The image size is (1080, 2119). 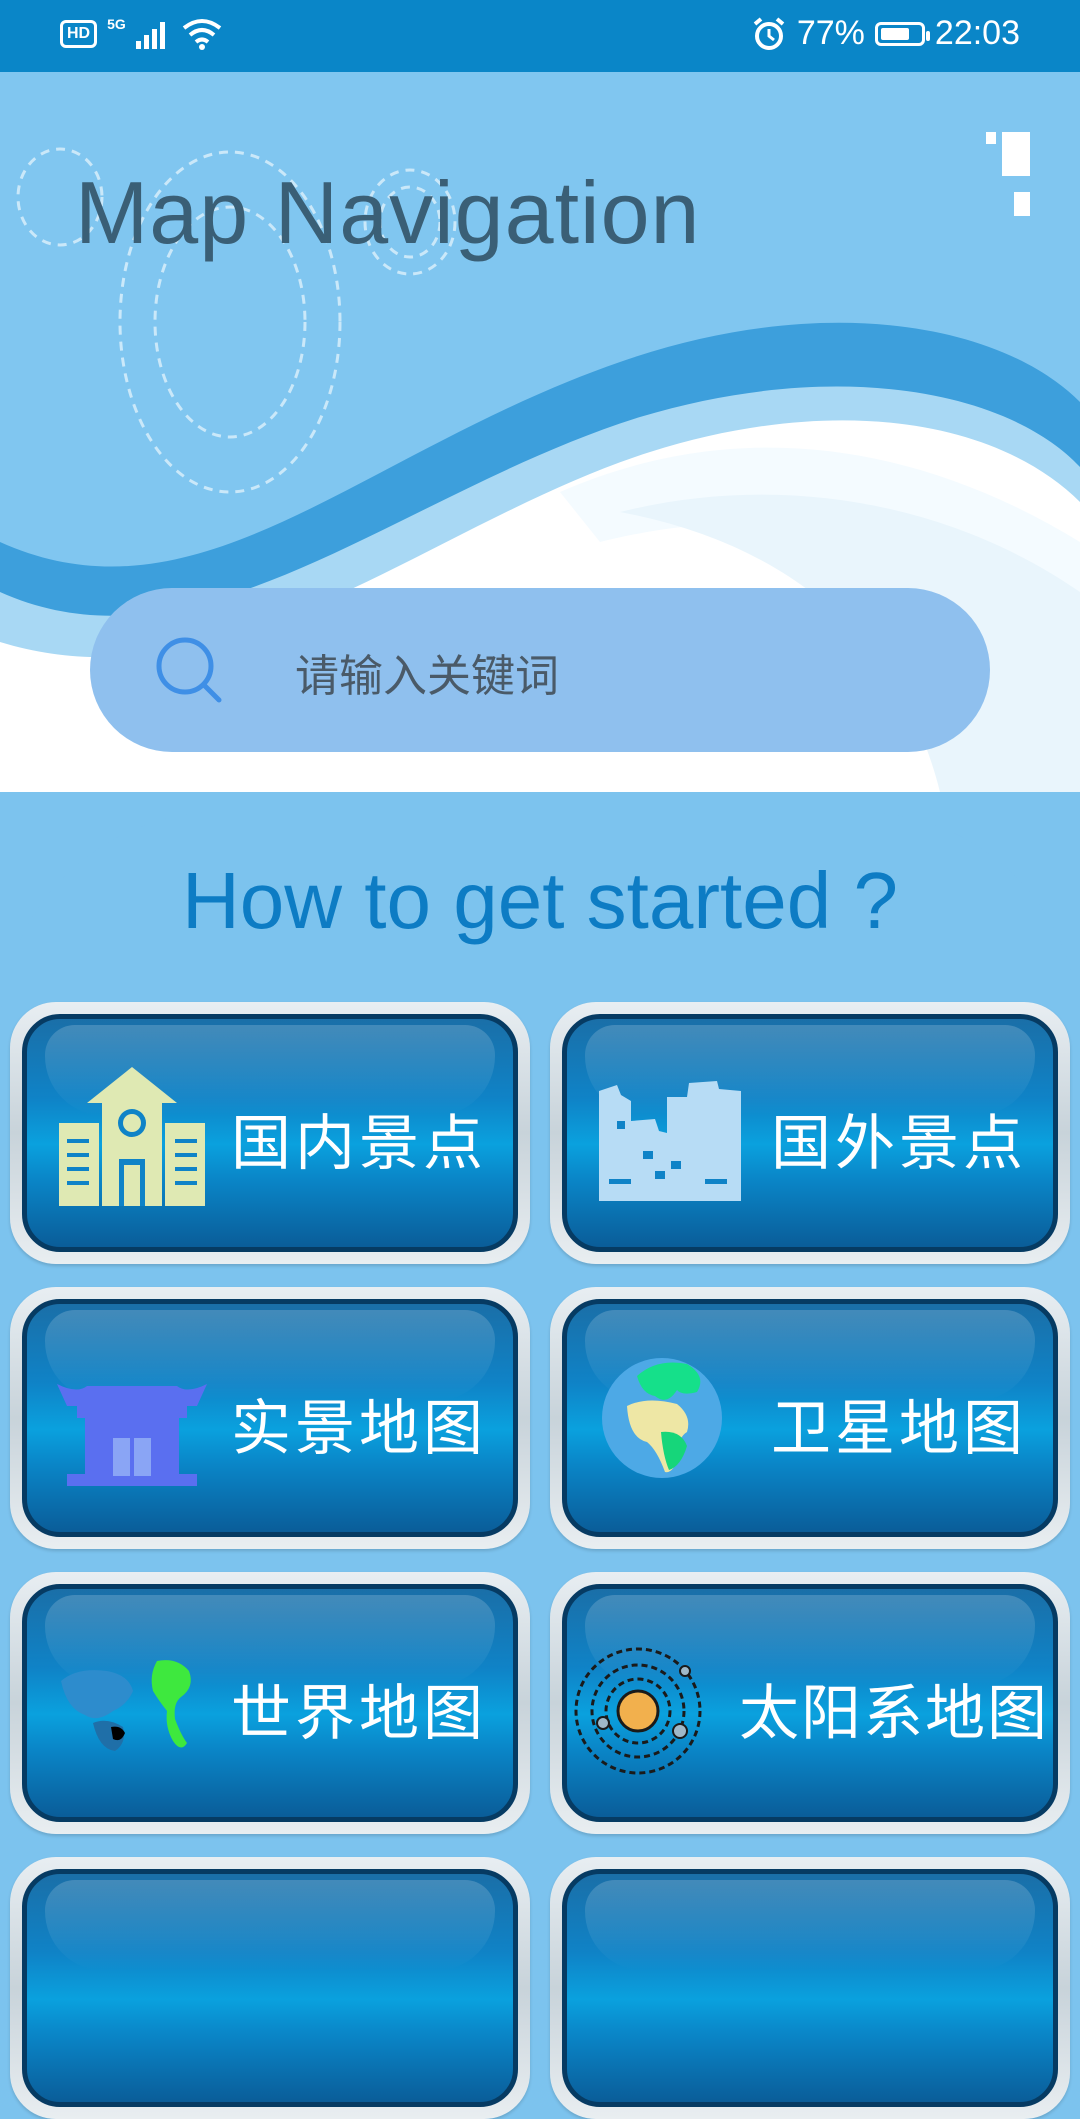 What do you see at coordinates (540, 900) in the screenshot?
I see `panel-title: How to get started ?` at bounding box center [540, 900].